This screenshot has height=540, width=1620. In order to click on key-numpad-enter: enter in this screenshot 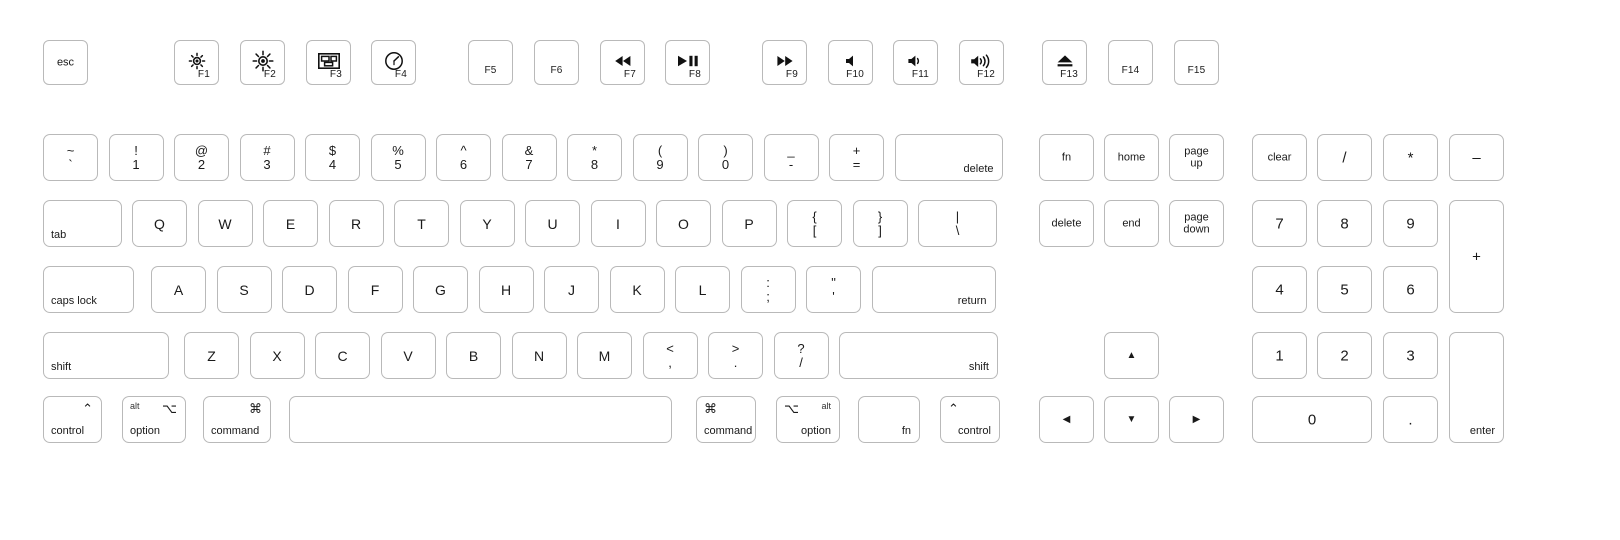, I will do `click(1476, 387)`.